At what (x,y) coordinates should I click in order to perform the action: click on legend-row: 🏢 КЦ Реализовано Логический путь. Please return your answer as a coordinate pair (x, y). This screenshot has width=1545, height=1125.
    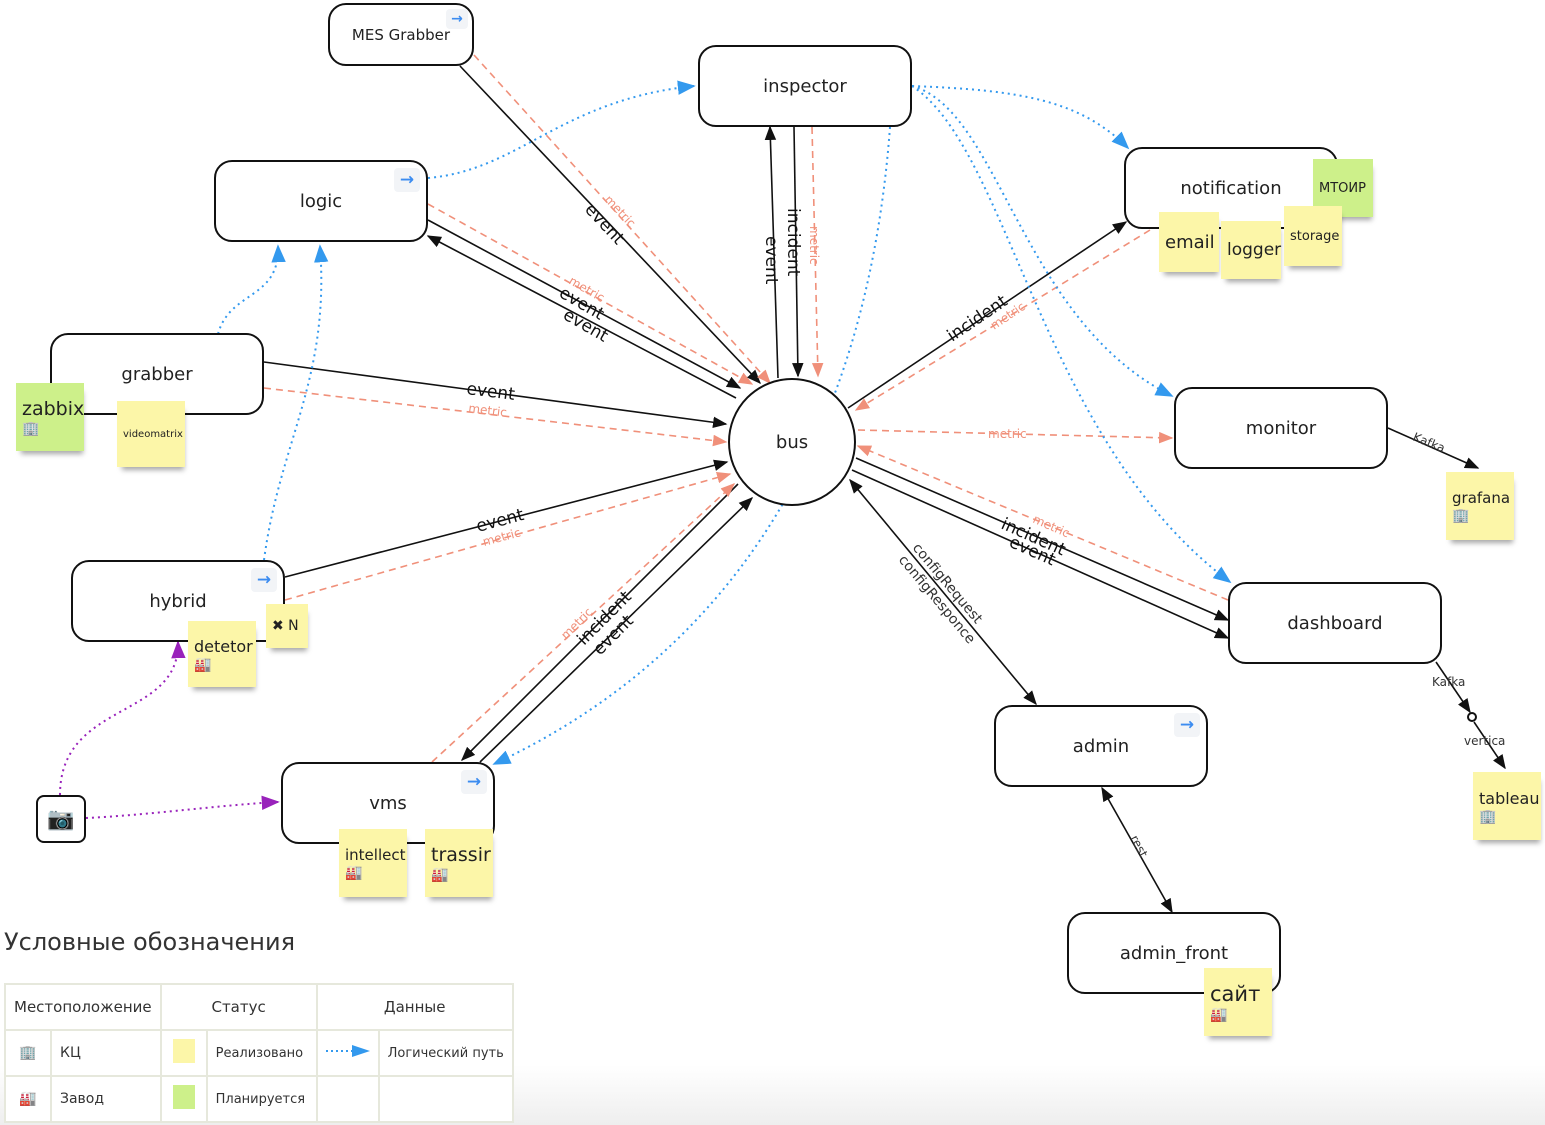
    Looking at the image, I should click on (259, 1053).